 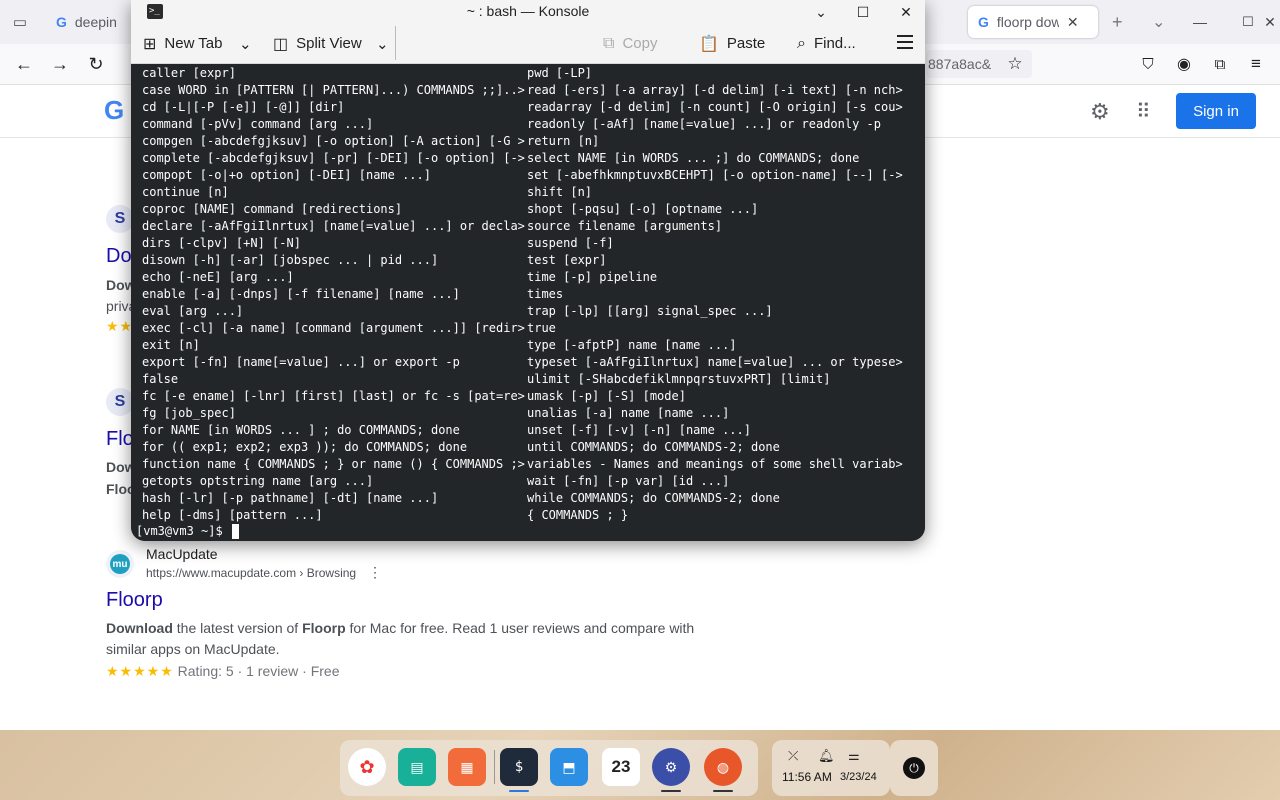 I want to click on terminal-line: suspend [-f], so click(x=570, y=243).